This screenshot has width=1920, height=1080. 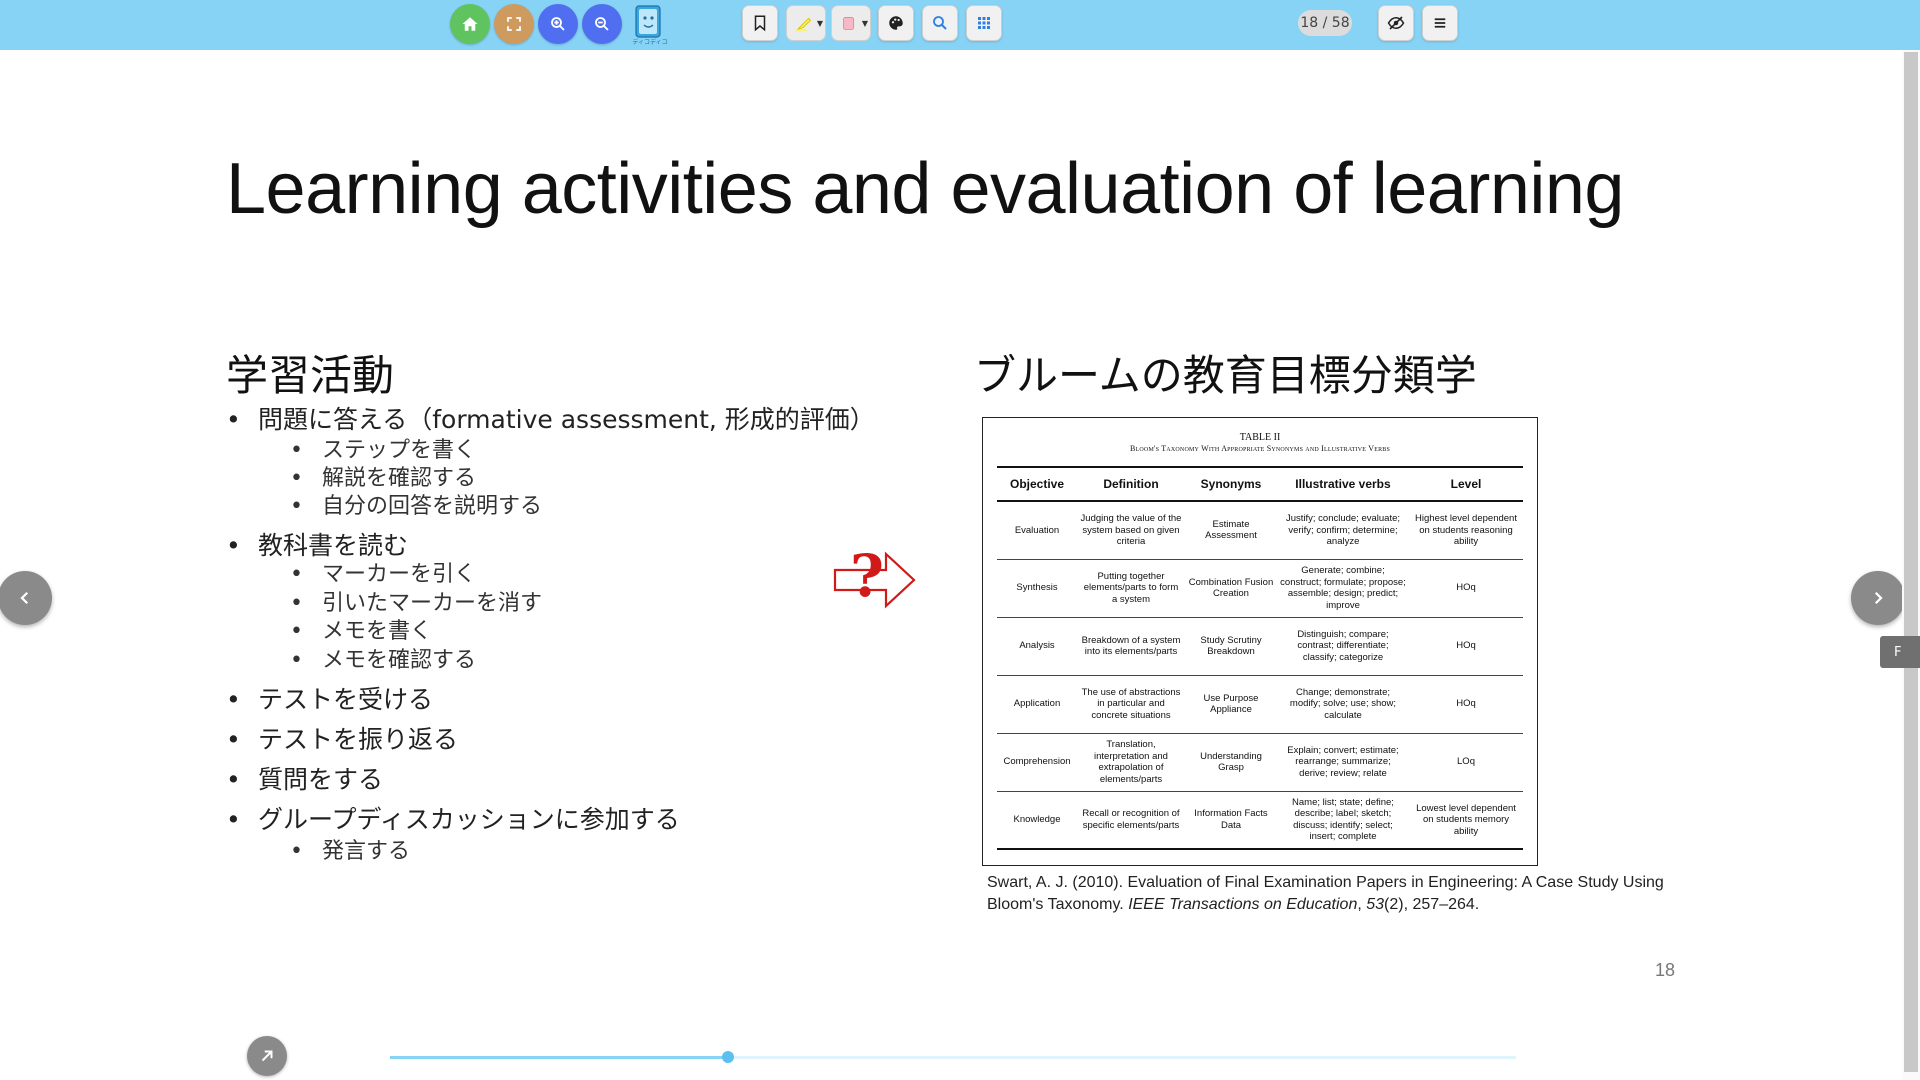 I want to click on table-header-cell: Objective, so click(x=1037, y=484).